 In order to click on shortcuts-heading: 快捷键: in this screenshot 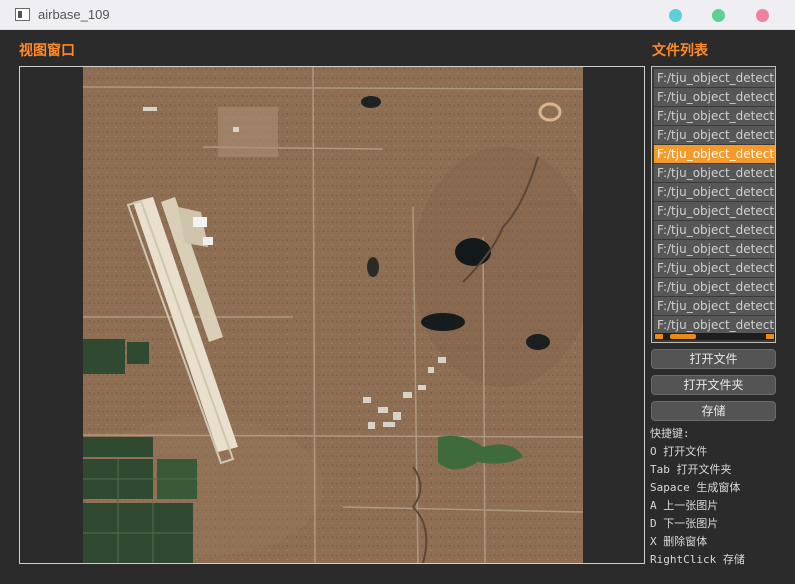, I will do `click(670, 433)`.